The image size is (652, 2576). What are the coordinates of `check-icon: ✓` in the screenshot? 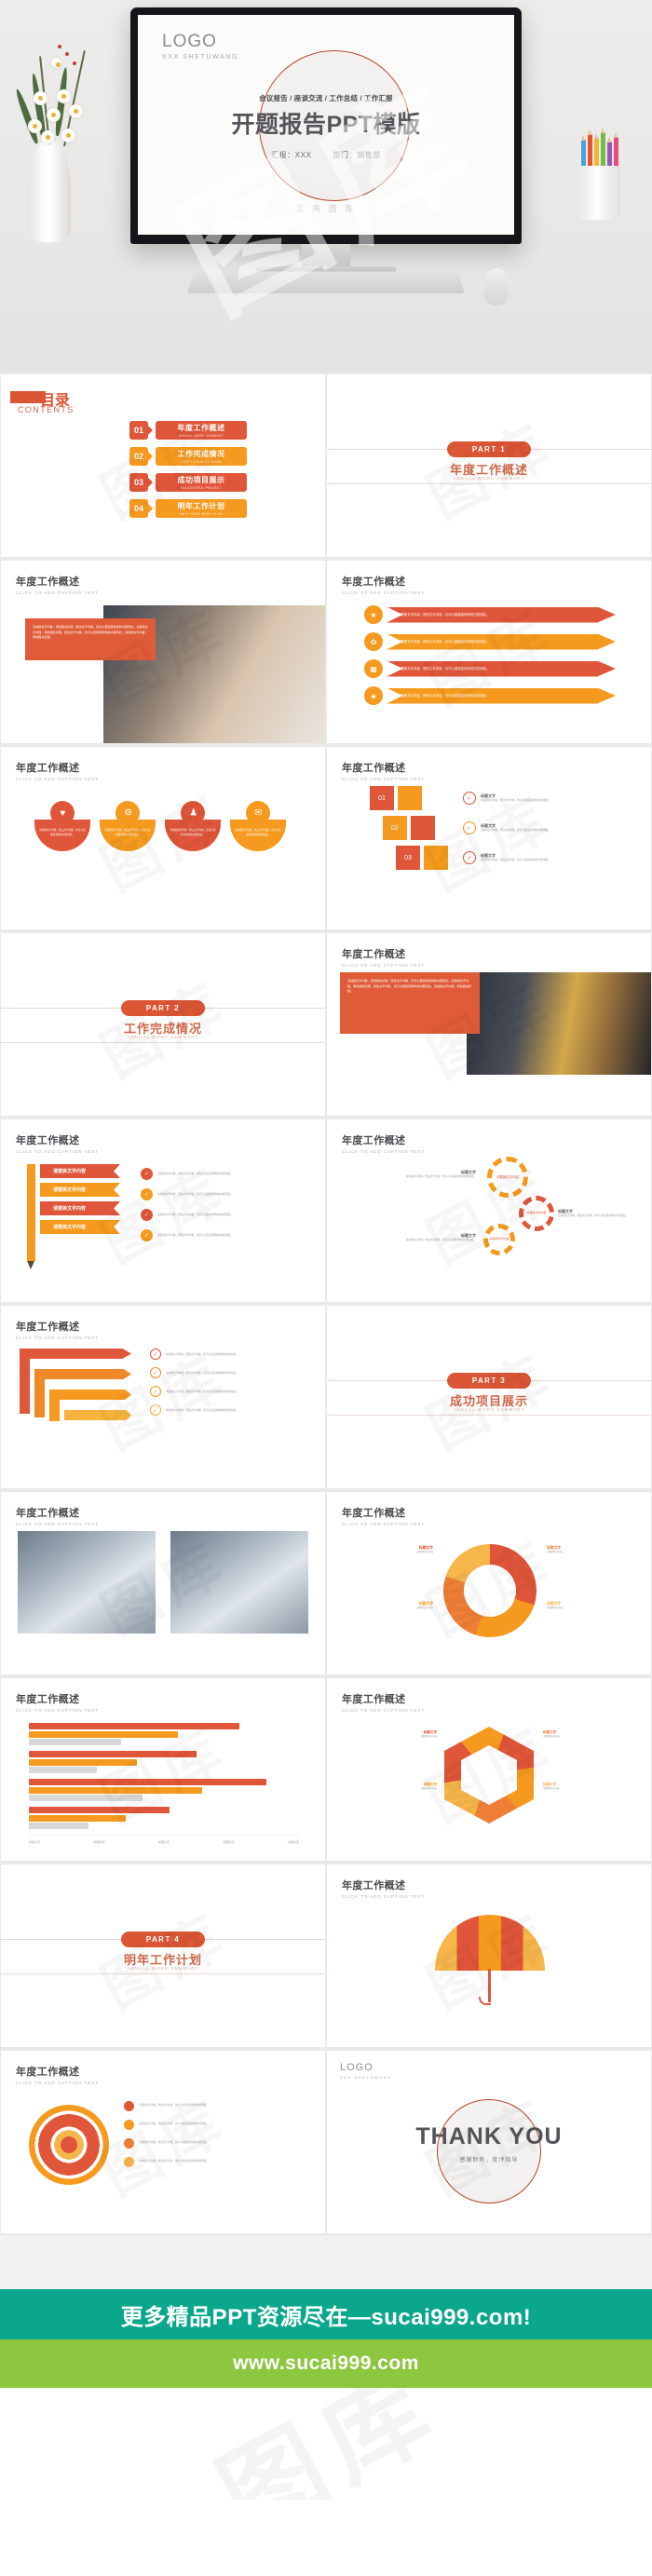 It's located at (155, 1391).